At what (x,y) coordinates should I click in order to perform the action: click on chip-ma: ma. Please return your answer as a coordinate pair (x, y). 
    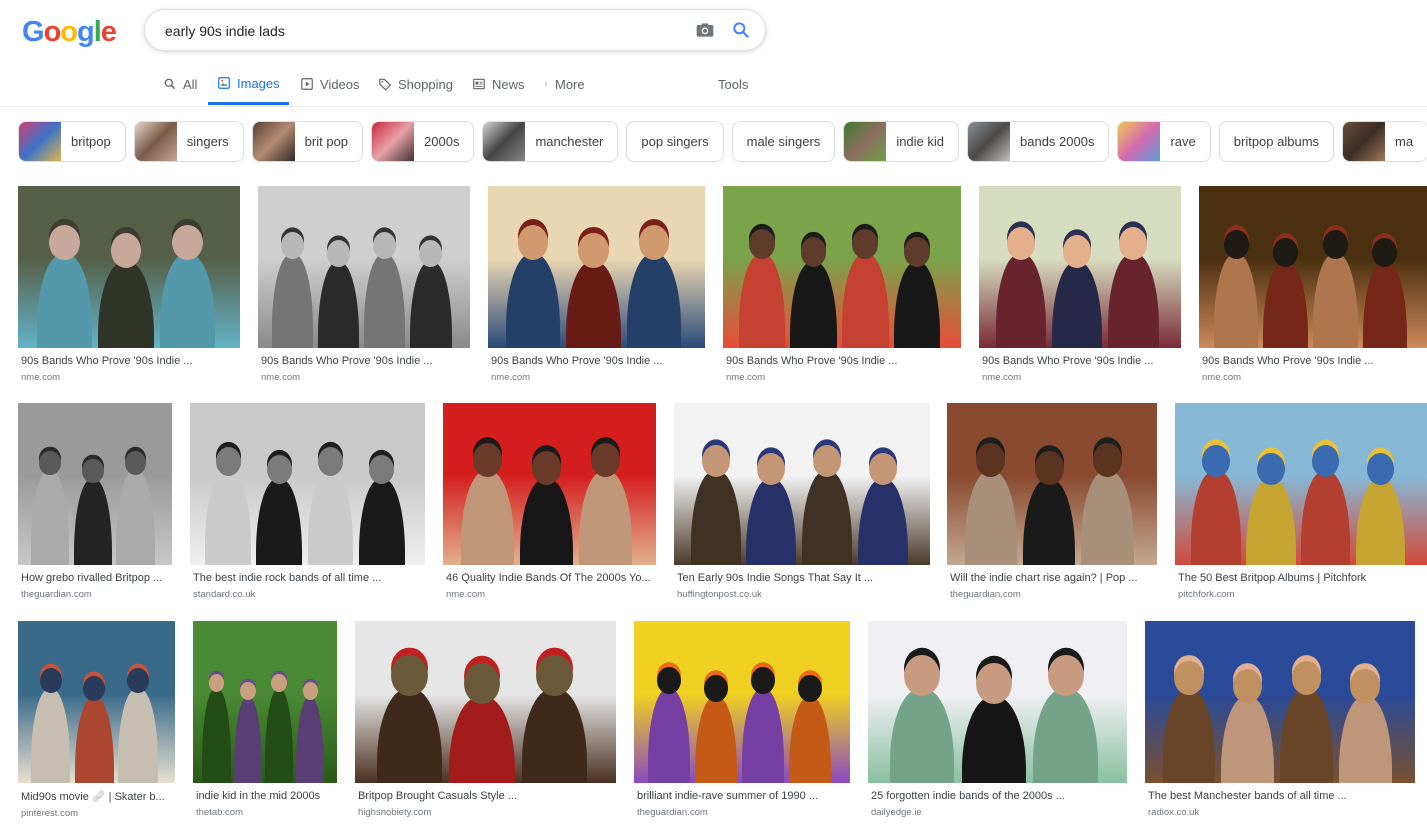
    Looking at the image, I should click on (1384, 141).